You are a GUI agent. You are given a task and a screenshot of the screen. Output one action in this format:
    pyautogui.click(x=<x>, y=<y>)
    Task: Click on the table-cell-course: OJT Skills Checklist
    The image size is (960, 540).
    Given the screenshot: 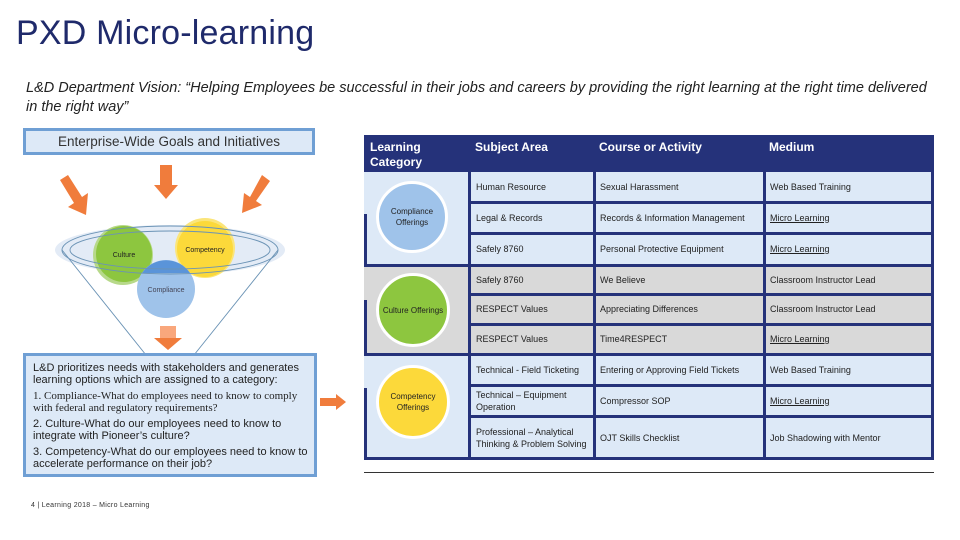 What is the action you would take?
    pyautogui.click(x=640, y=437)
    